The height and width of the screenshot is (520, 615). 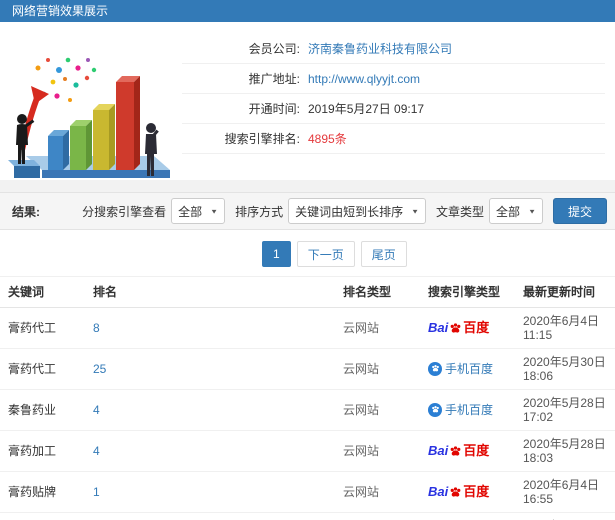 I want to click on table-row: 秦鲁药业 4 云网站 手机百度 2020年5月28日 17:02, so click(x=307, y=410).